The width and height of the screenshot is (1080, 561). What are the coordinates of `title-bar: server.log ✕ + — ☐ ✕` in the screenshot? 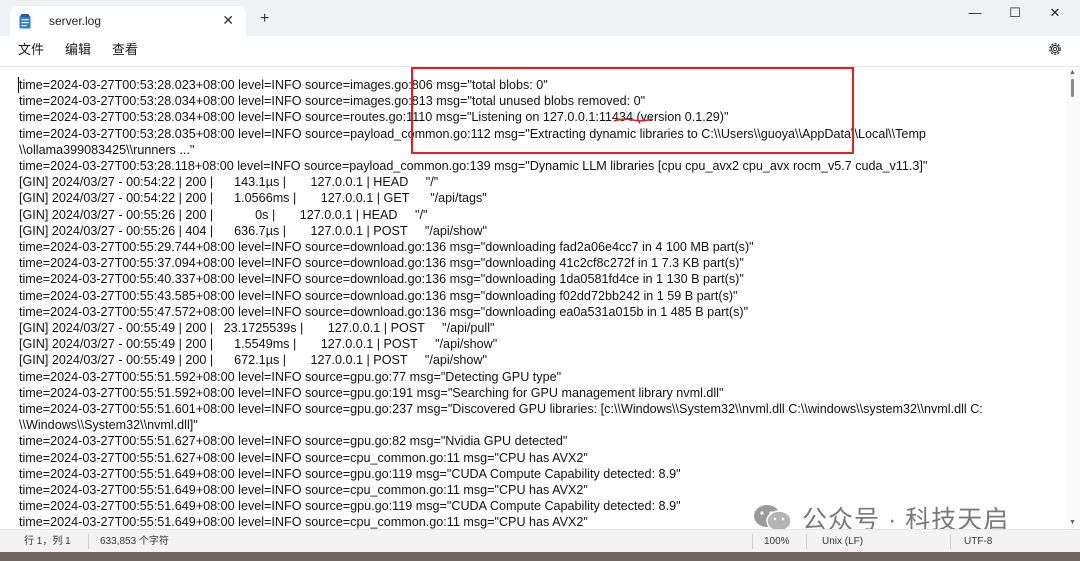 It's located at (540, 18).